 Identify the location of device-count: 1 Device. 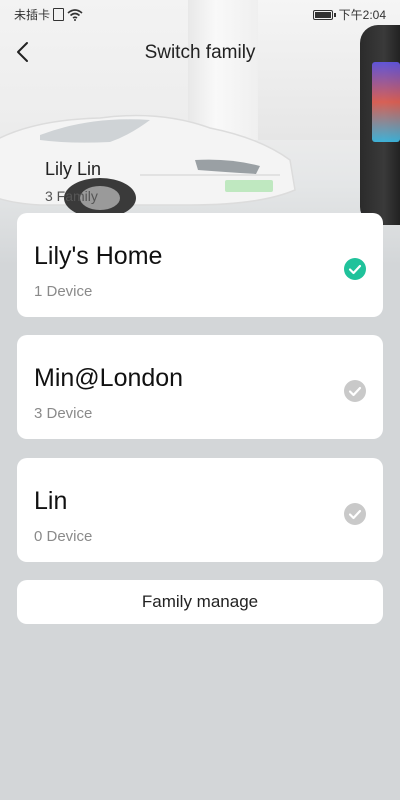
(63, 291).